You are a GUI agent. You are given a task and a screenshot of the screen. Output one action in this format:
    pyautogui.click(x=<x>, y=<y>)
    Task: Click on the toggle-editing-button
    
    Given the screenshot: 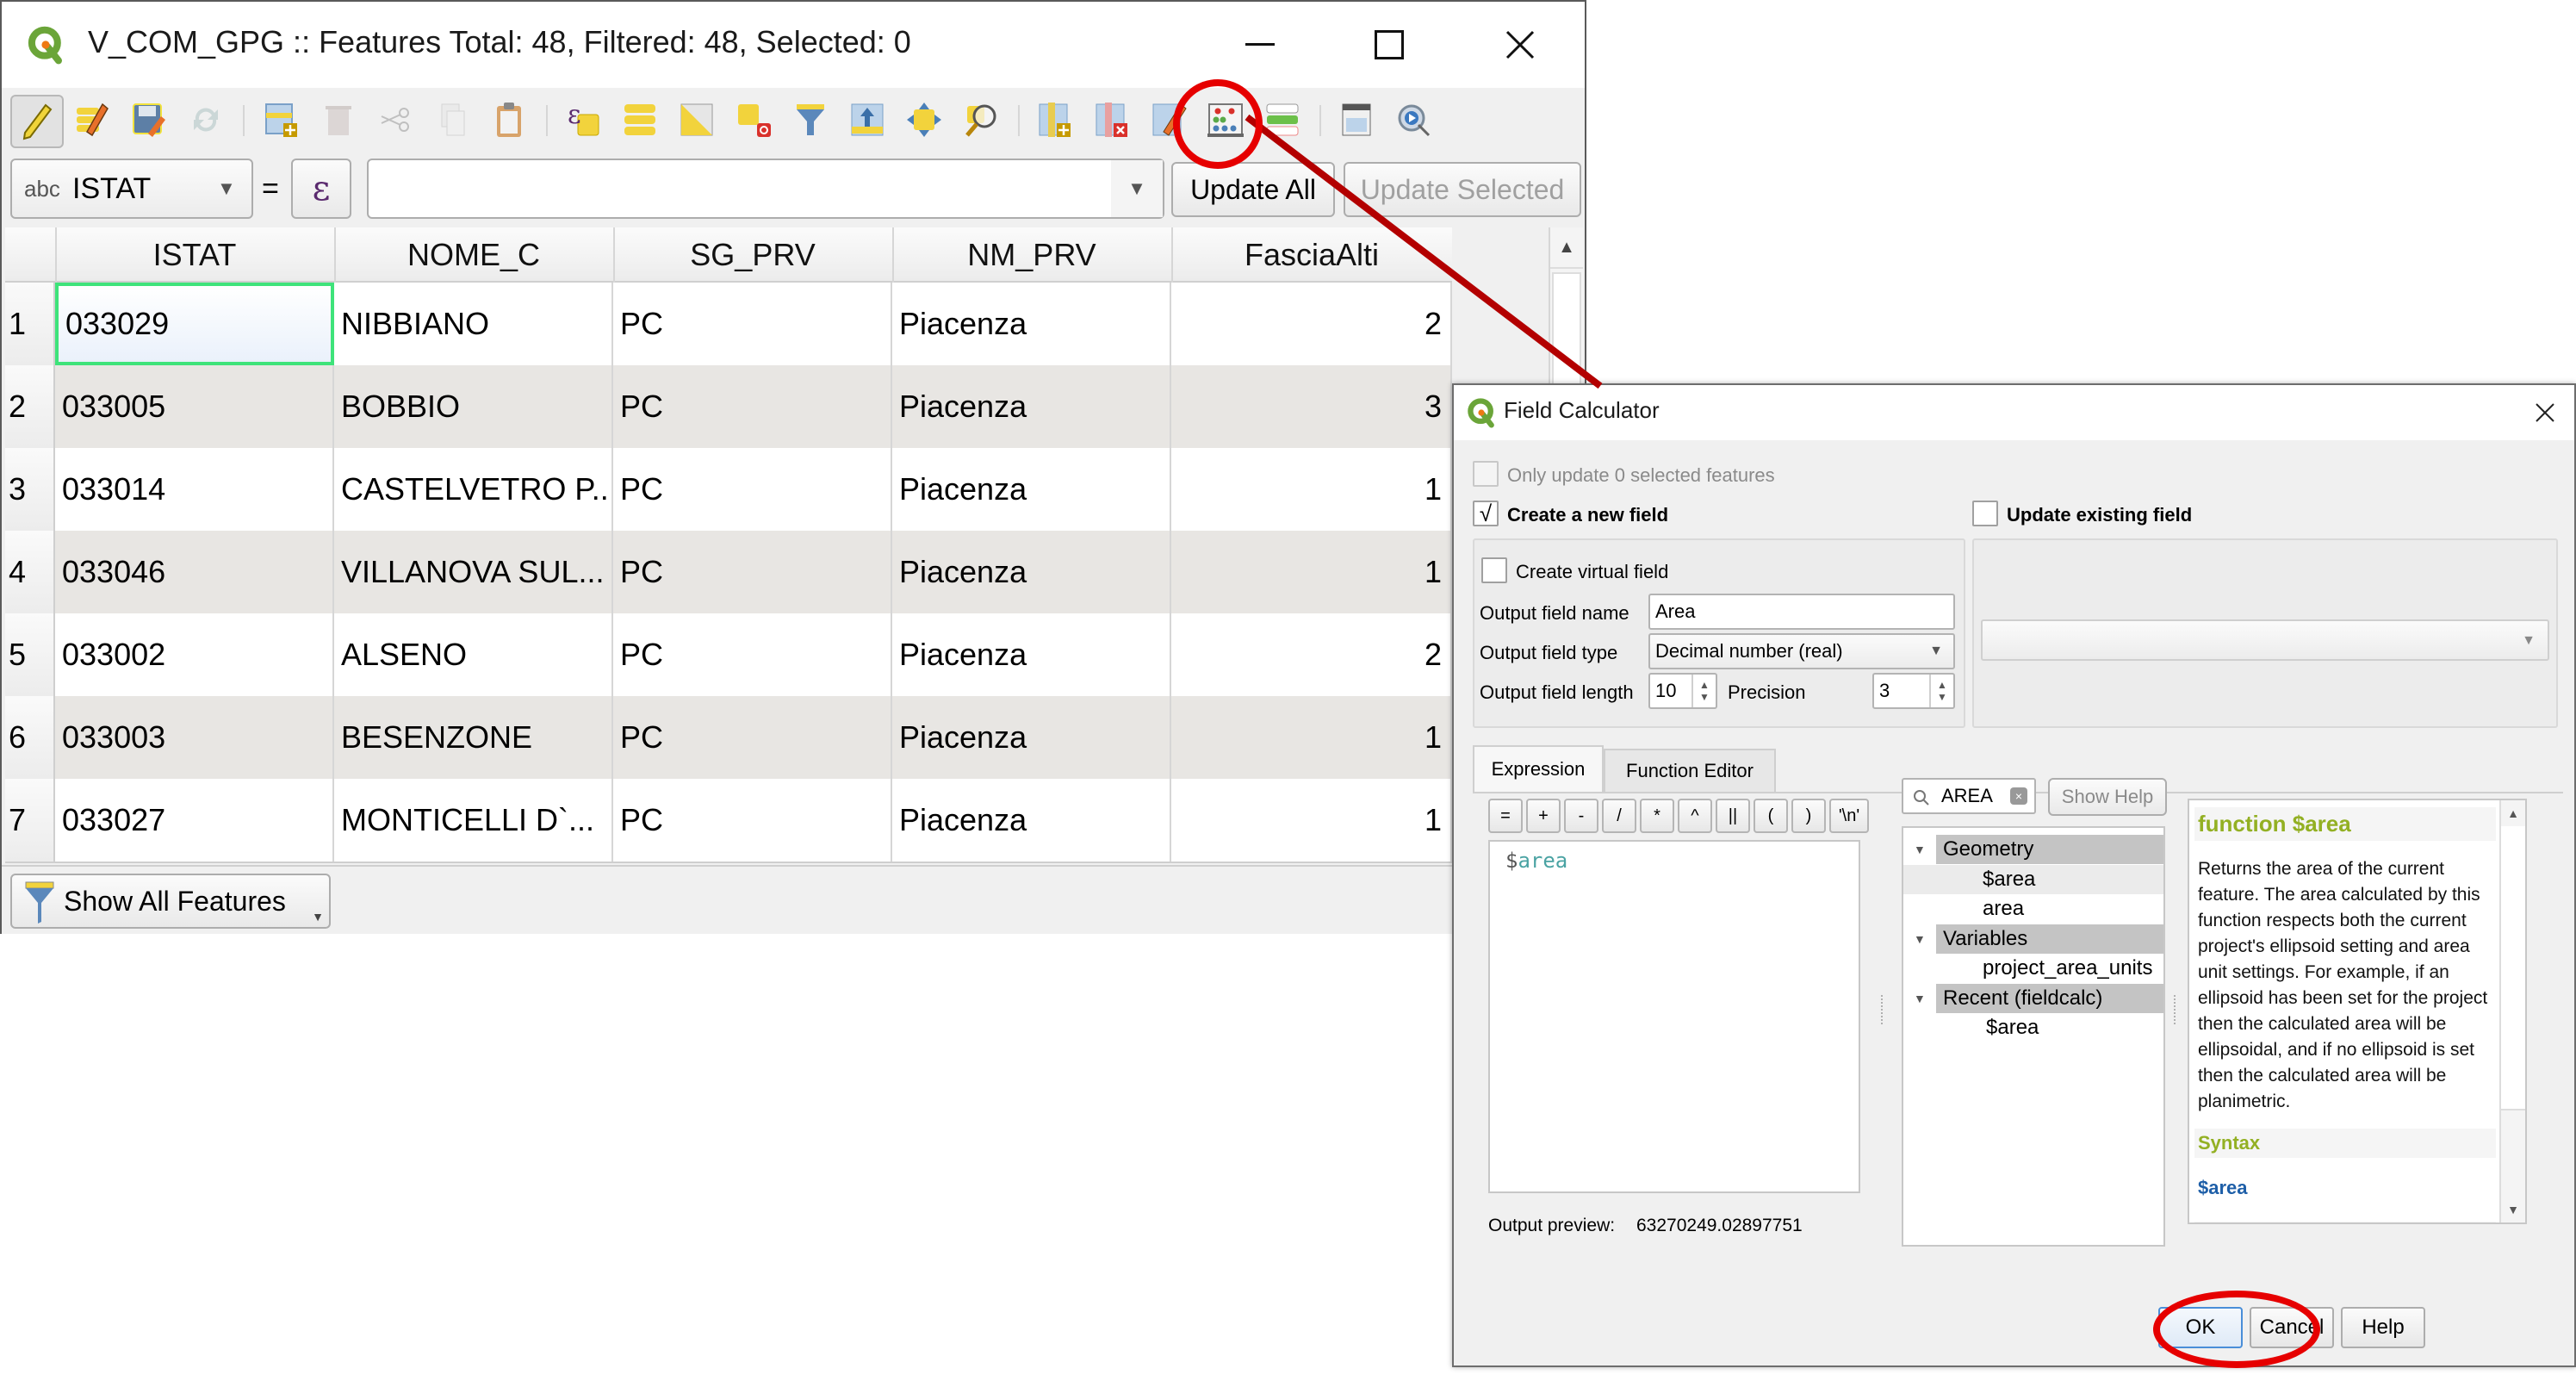 What is the action you would take?
    pyautogui.click(x=37, y=122)
    